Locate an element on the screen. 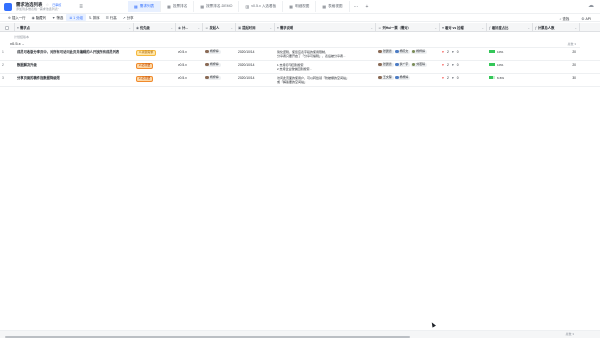 Image resolution: width=600 pixels, height=338 pixels. voters-cell: 张翼德 杨晓文 杨梓婷 is located at coordinates (408, 54).